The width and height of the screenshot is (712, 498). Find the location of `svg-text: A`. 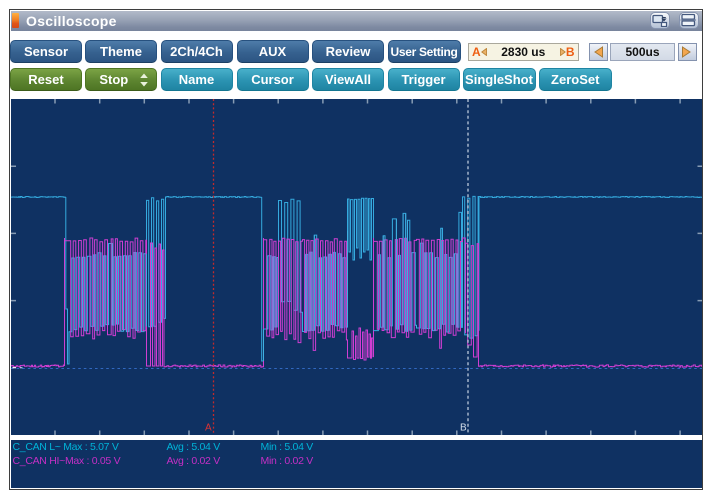

svg-text: A is located at coordinates (208, 428).